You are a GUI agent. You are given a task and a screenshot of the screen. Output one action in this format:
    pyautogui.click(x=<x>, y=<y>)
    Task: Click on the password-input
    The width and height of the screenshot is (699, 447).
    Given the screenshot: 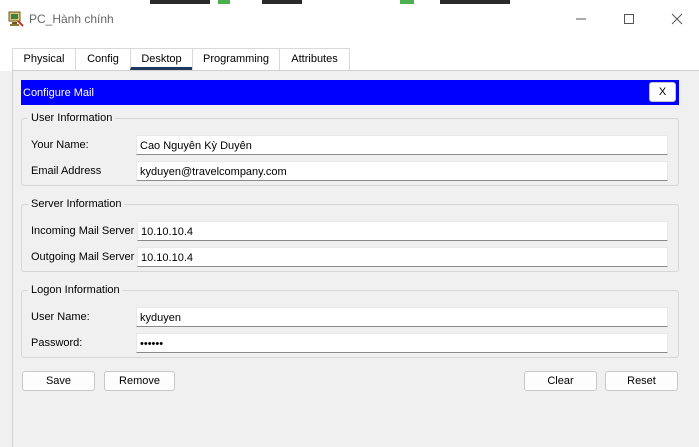 What is the action you would take?
    pyautogui.click(x=402, y=343)
    